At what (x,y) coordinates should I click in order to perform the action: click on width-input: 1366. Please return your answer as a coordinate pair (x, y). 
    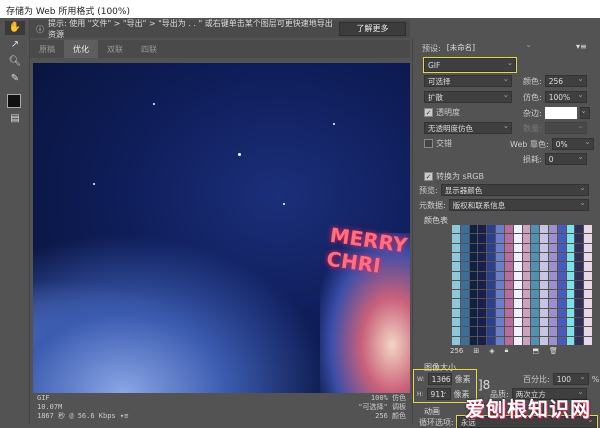
    Looking at the image, I should click on (439, 378).